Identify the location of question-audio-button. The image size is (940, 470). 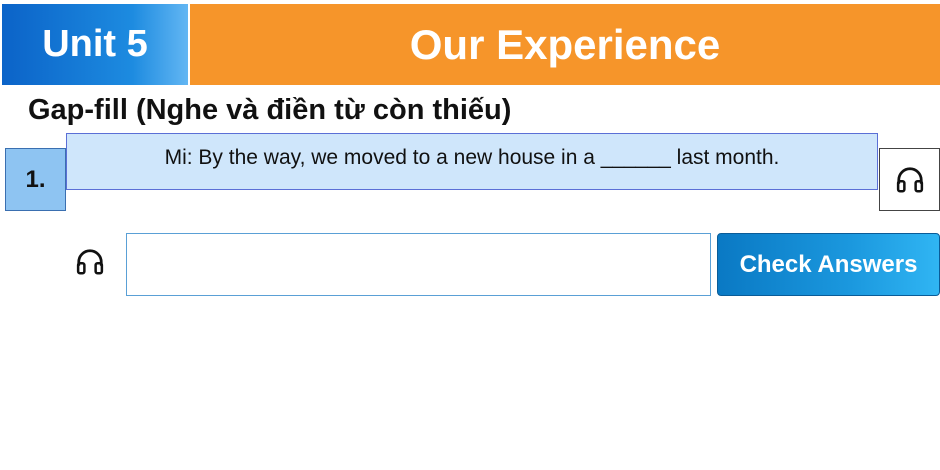
(909, 179).